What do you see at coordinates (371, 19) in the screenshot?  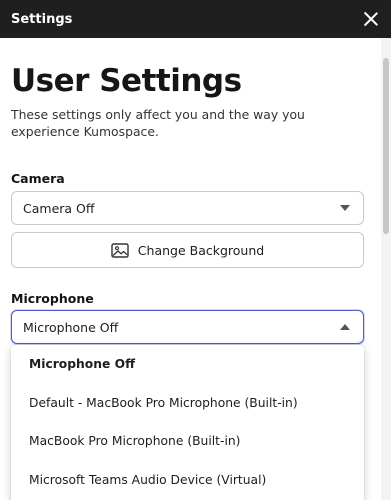 I see `close-icon` at bounding box center [371, 19].